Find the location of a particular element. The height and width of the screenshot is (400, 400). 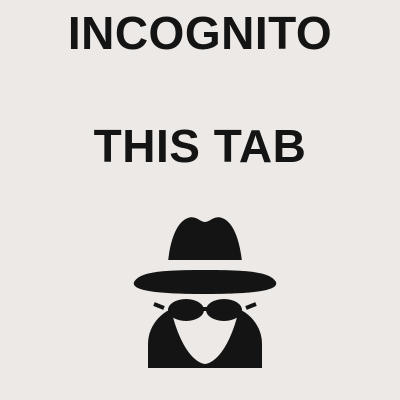

tile-title: INCOGNITO is located at coordinates (200, 33).